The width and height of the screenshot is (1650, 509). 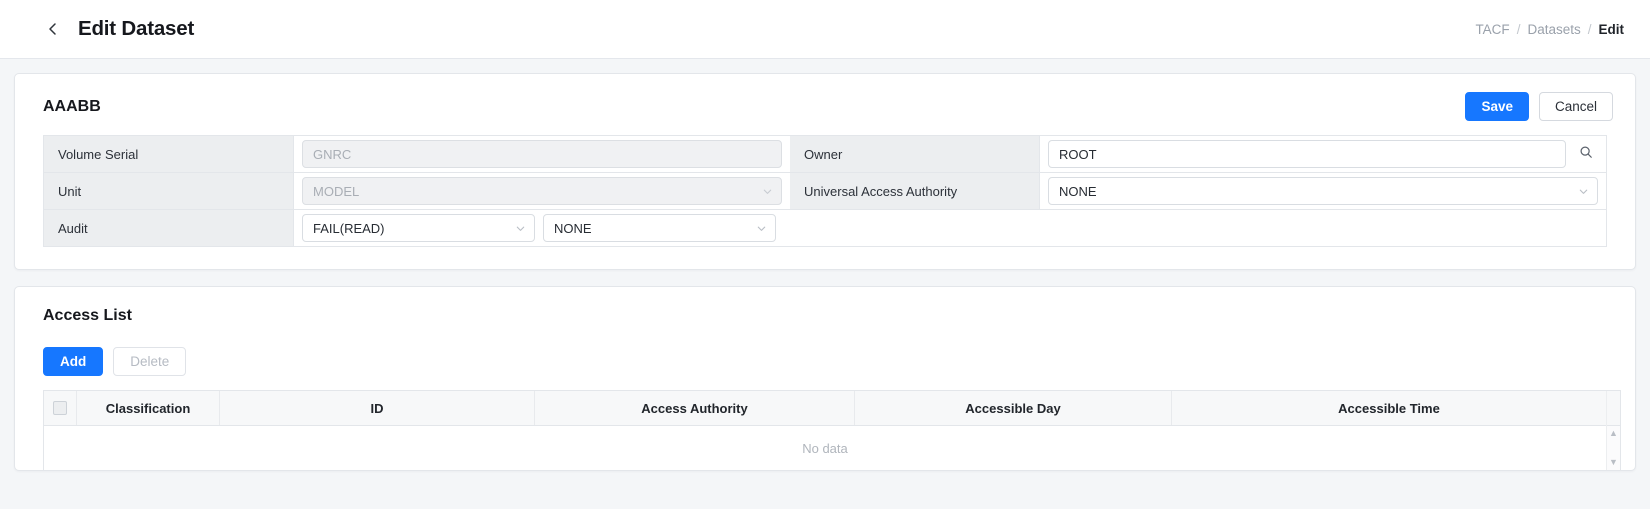 I want to click on caret-down-icon: ▼, so click(x=1613, y=462).